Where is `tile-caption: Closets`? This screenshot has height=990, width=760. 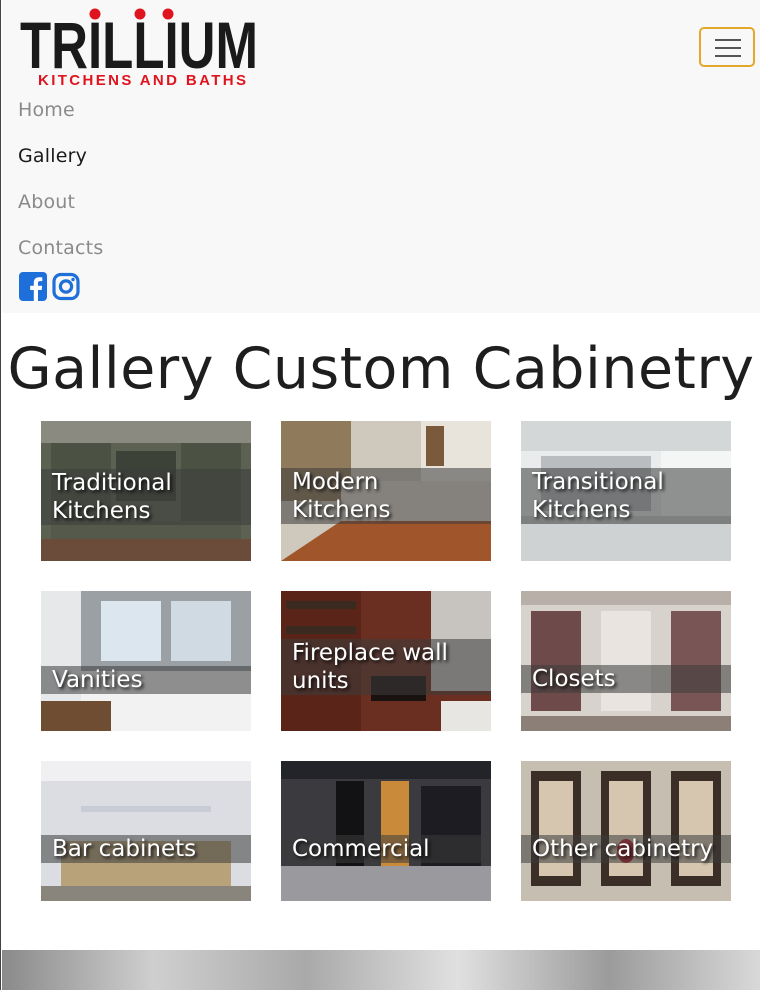
tile-caption: Closets is located at coordinates (626, 679).